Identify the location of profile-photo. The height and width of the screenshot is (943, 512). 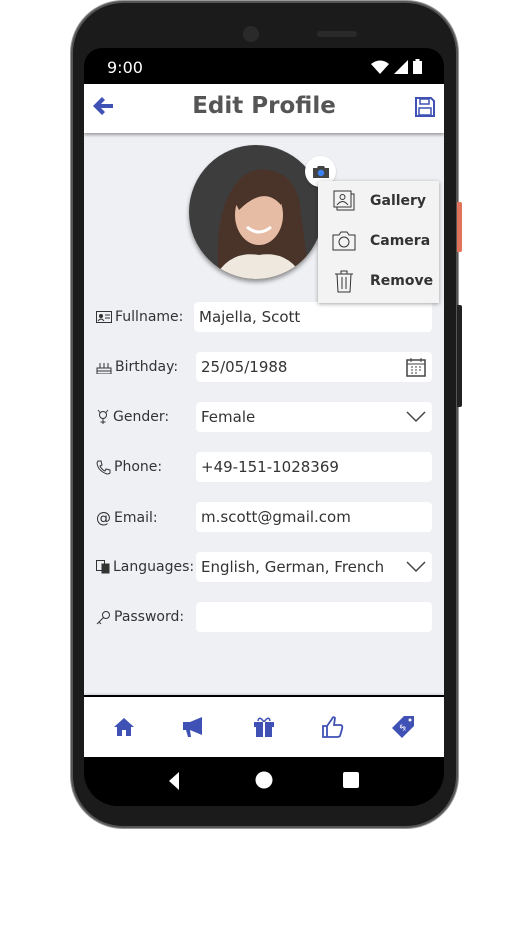
(256, 212).